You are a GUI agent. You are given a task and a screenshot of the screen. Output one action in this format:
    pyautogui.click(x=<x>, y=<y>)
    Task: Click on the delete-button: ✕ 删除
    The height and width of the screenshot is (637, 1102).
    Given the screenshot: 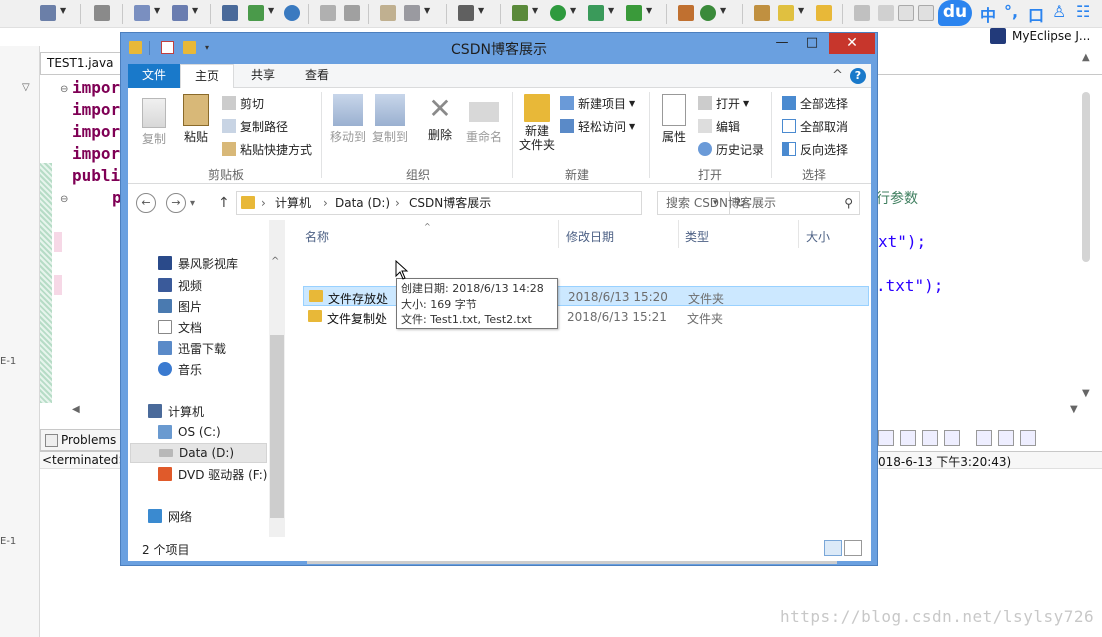 What is the action you would take?
    pyautogui.click(x=440, y=118)
    